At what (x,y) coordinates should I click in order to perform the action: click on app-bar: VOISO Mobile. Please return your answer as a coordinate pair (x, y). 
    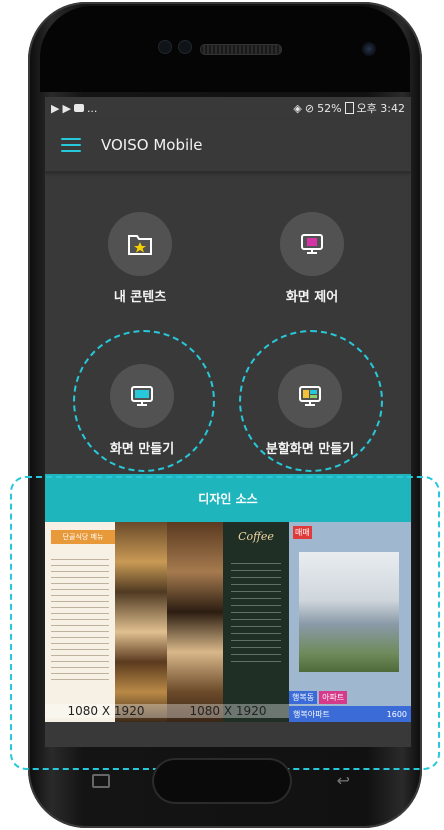
    Looking at the image, I should click on (228, 145).